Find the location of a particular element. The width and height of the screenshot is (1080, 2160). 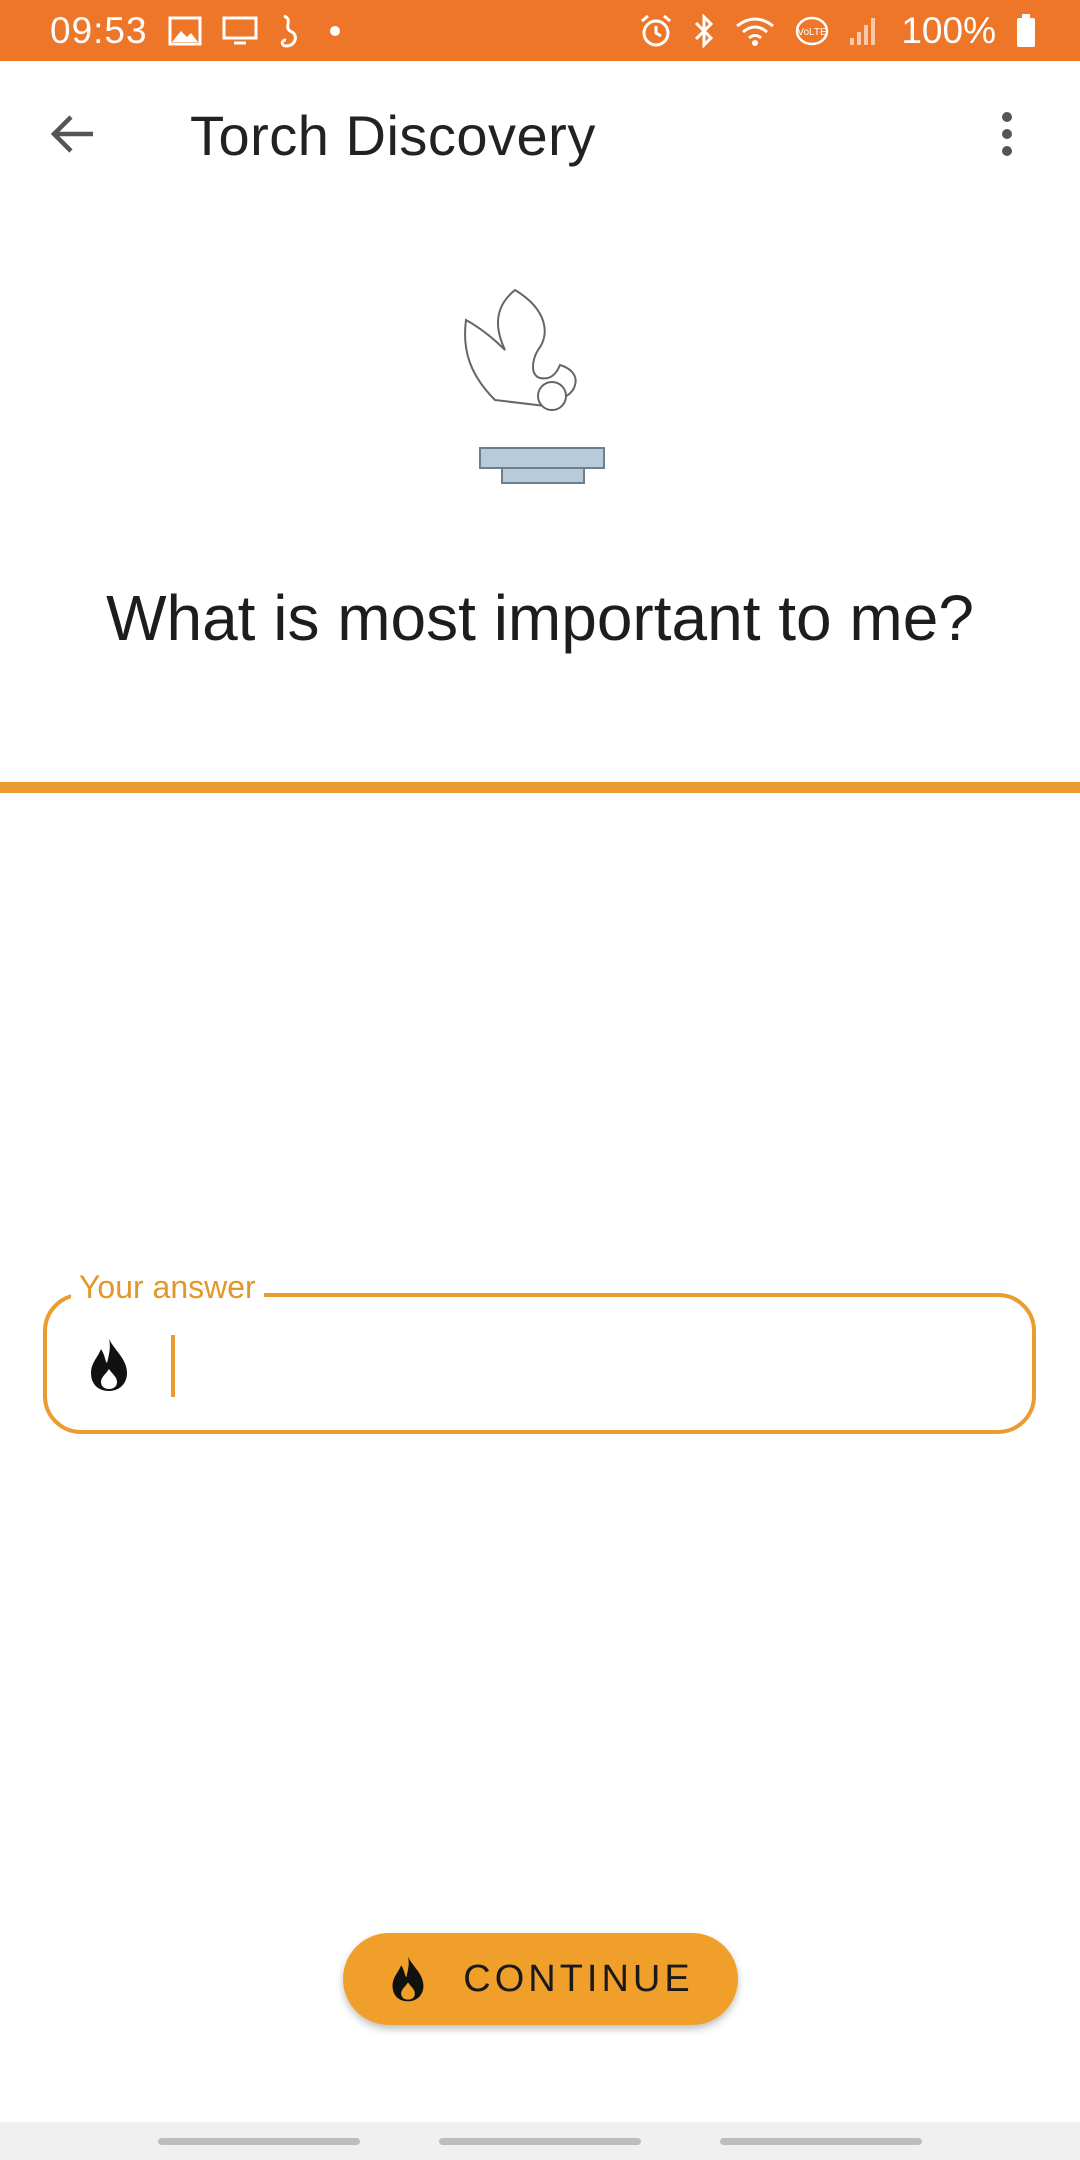

arrow-left-icon is located at coordinates (71, 134).